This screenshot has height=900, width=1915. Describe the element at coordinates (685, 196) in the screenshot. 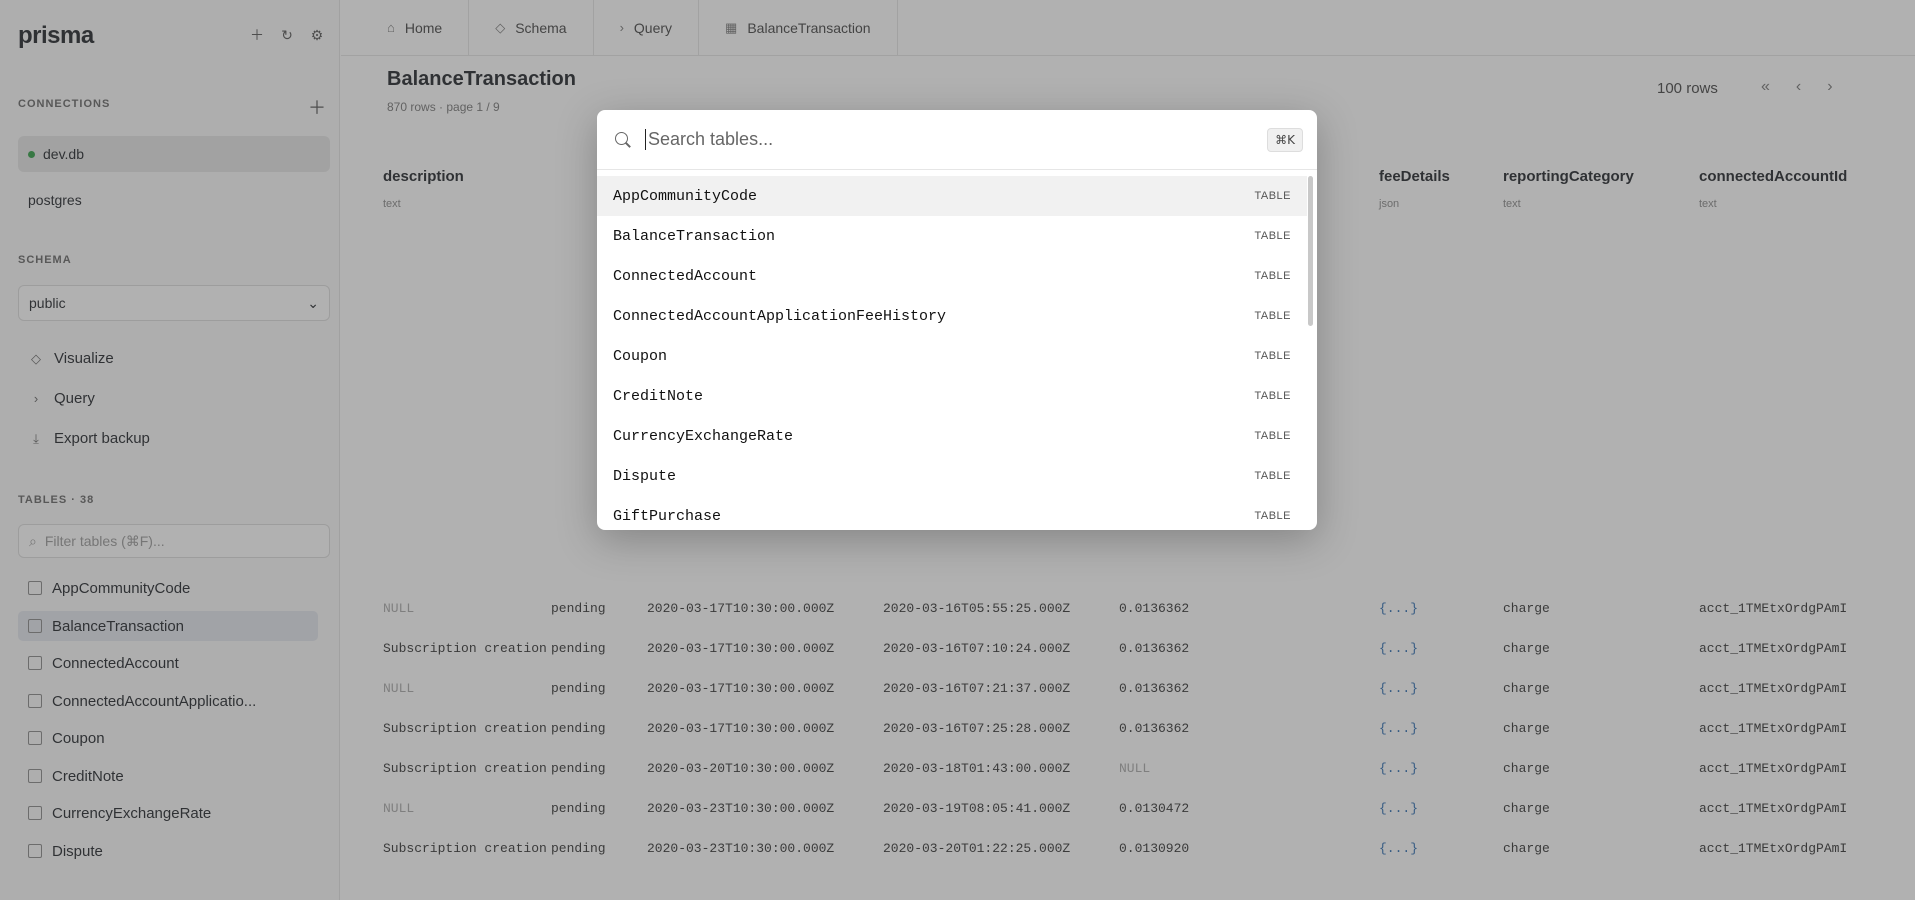

I see `item-name: AppCommunityCode` at that location.